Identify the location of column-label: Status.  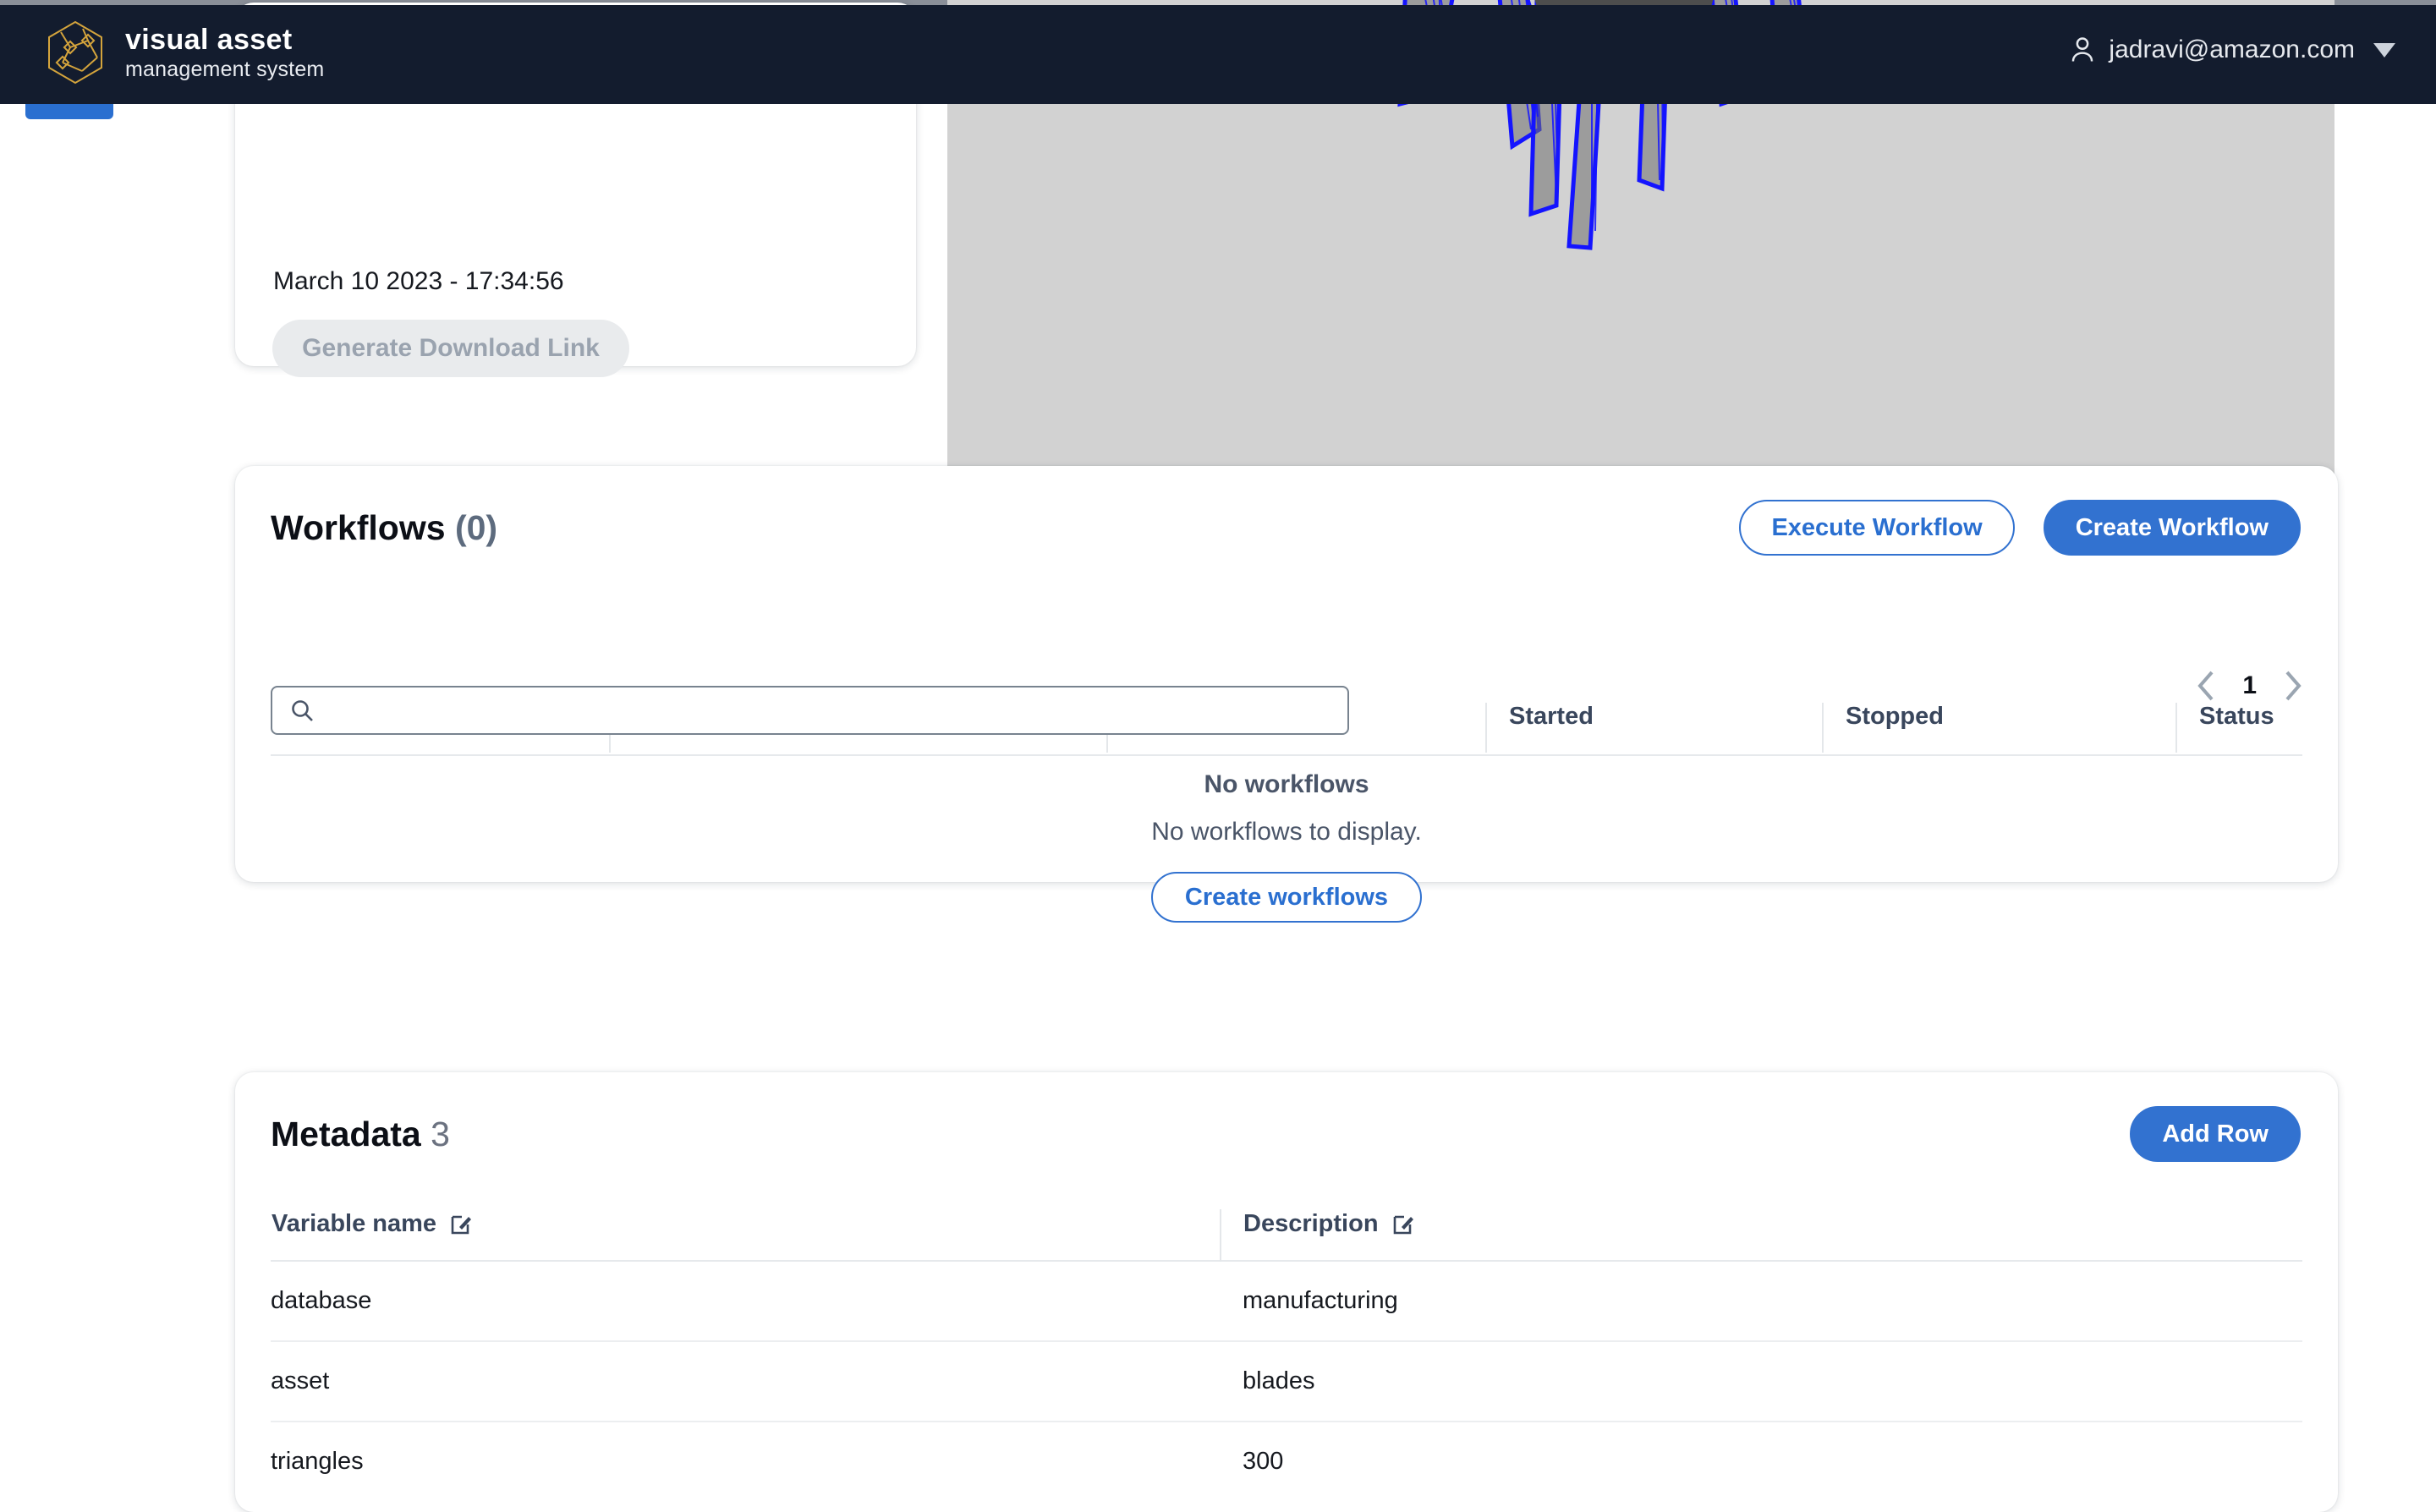
(2236, 716).